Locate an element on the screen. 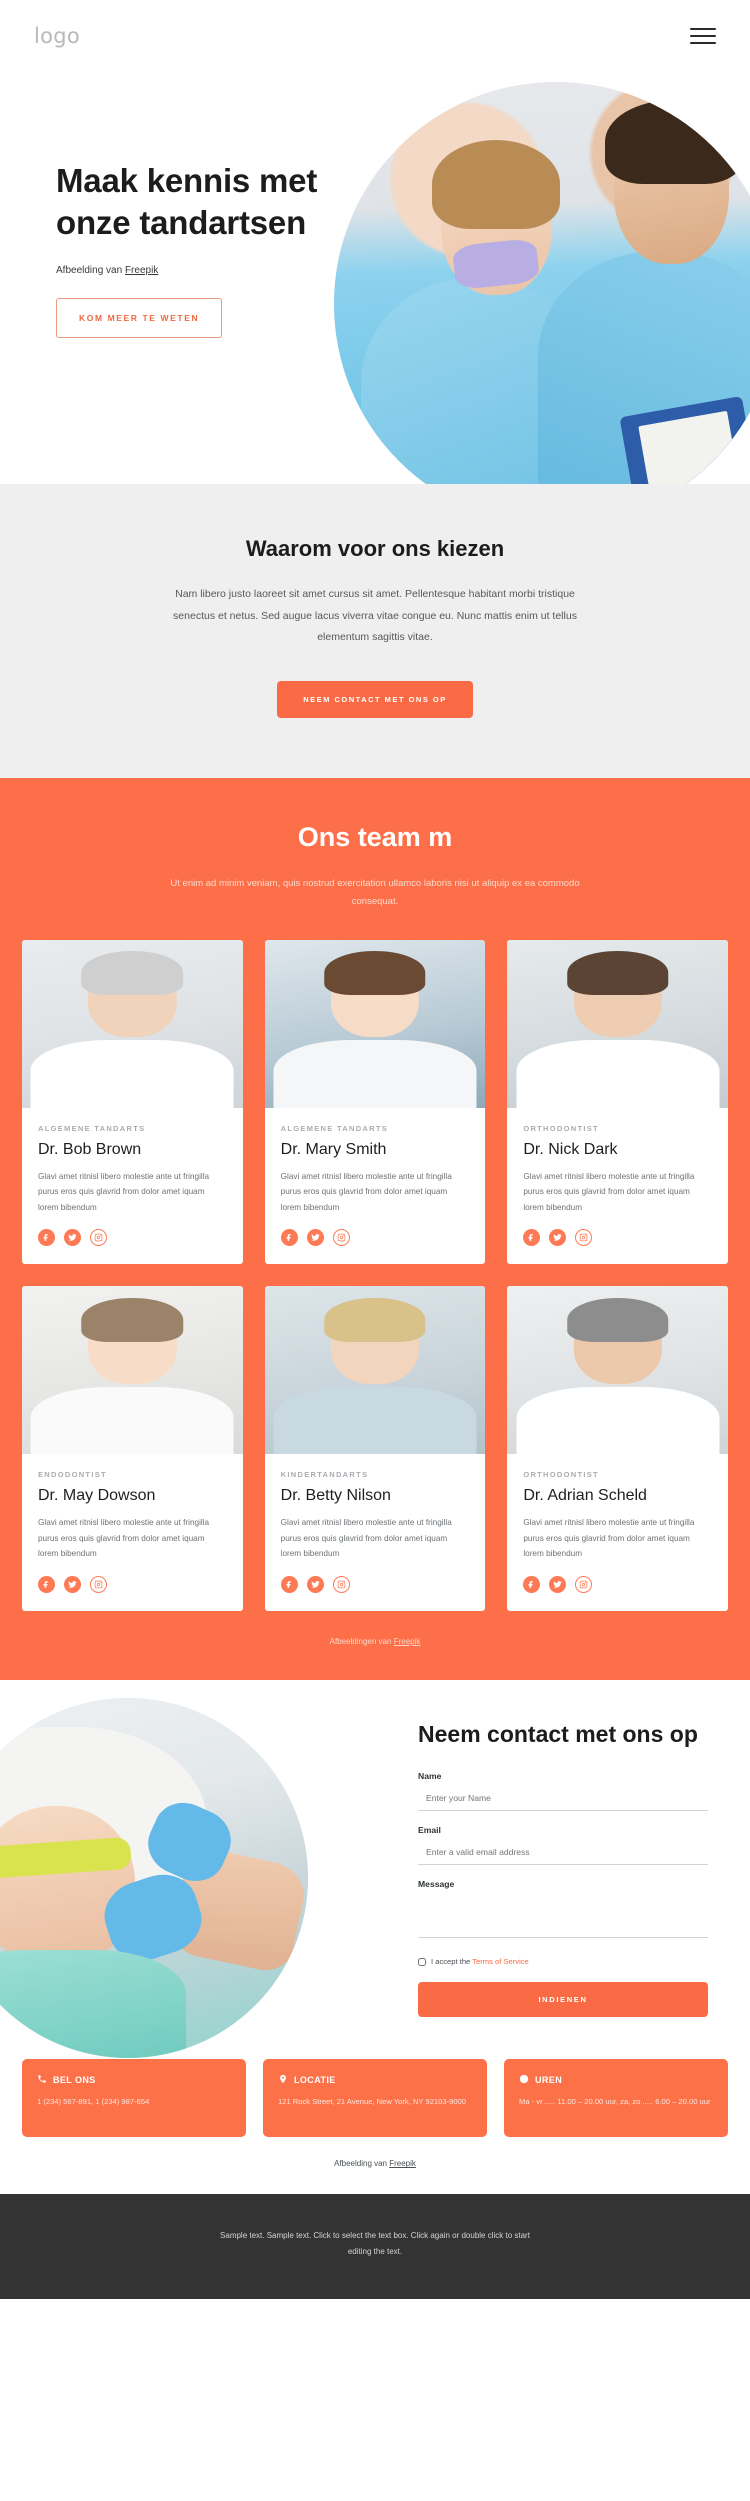 The width and height of the screenshot is (750, 2501). form-field: Name is located at coordinates (563, 1791).